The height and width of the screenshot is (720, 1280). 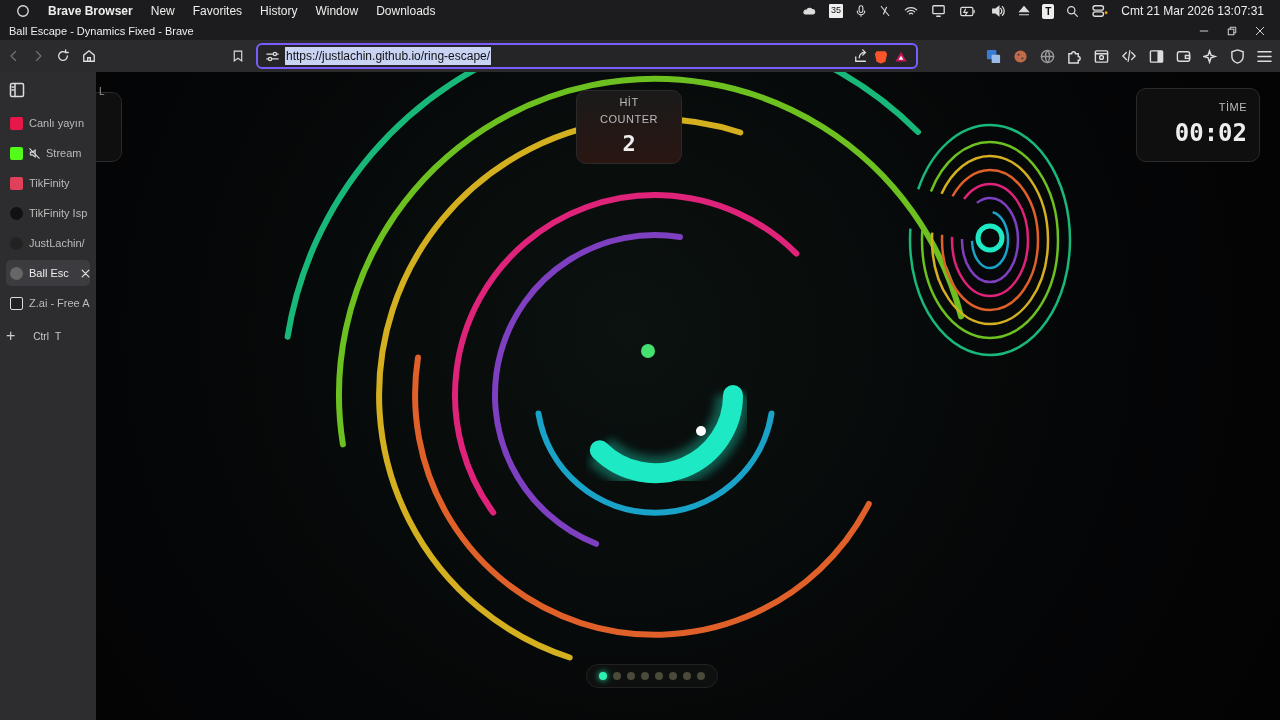 I want to click on window-title: Ball Escape - Dynamics Fixed - Brave, so click(x=101, y=31).